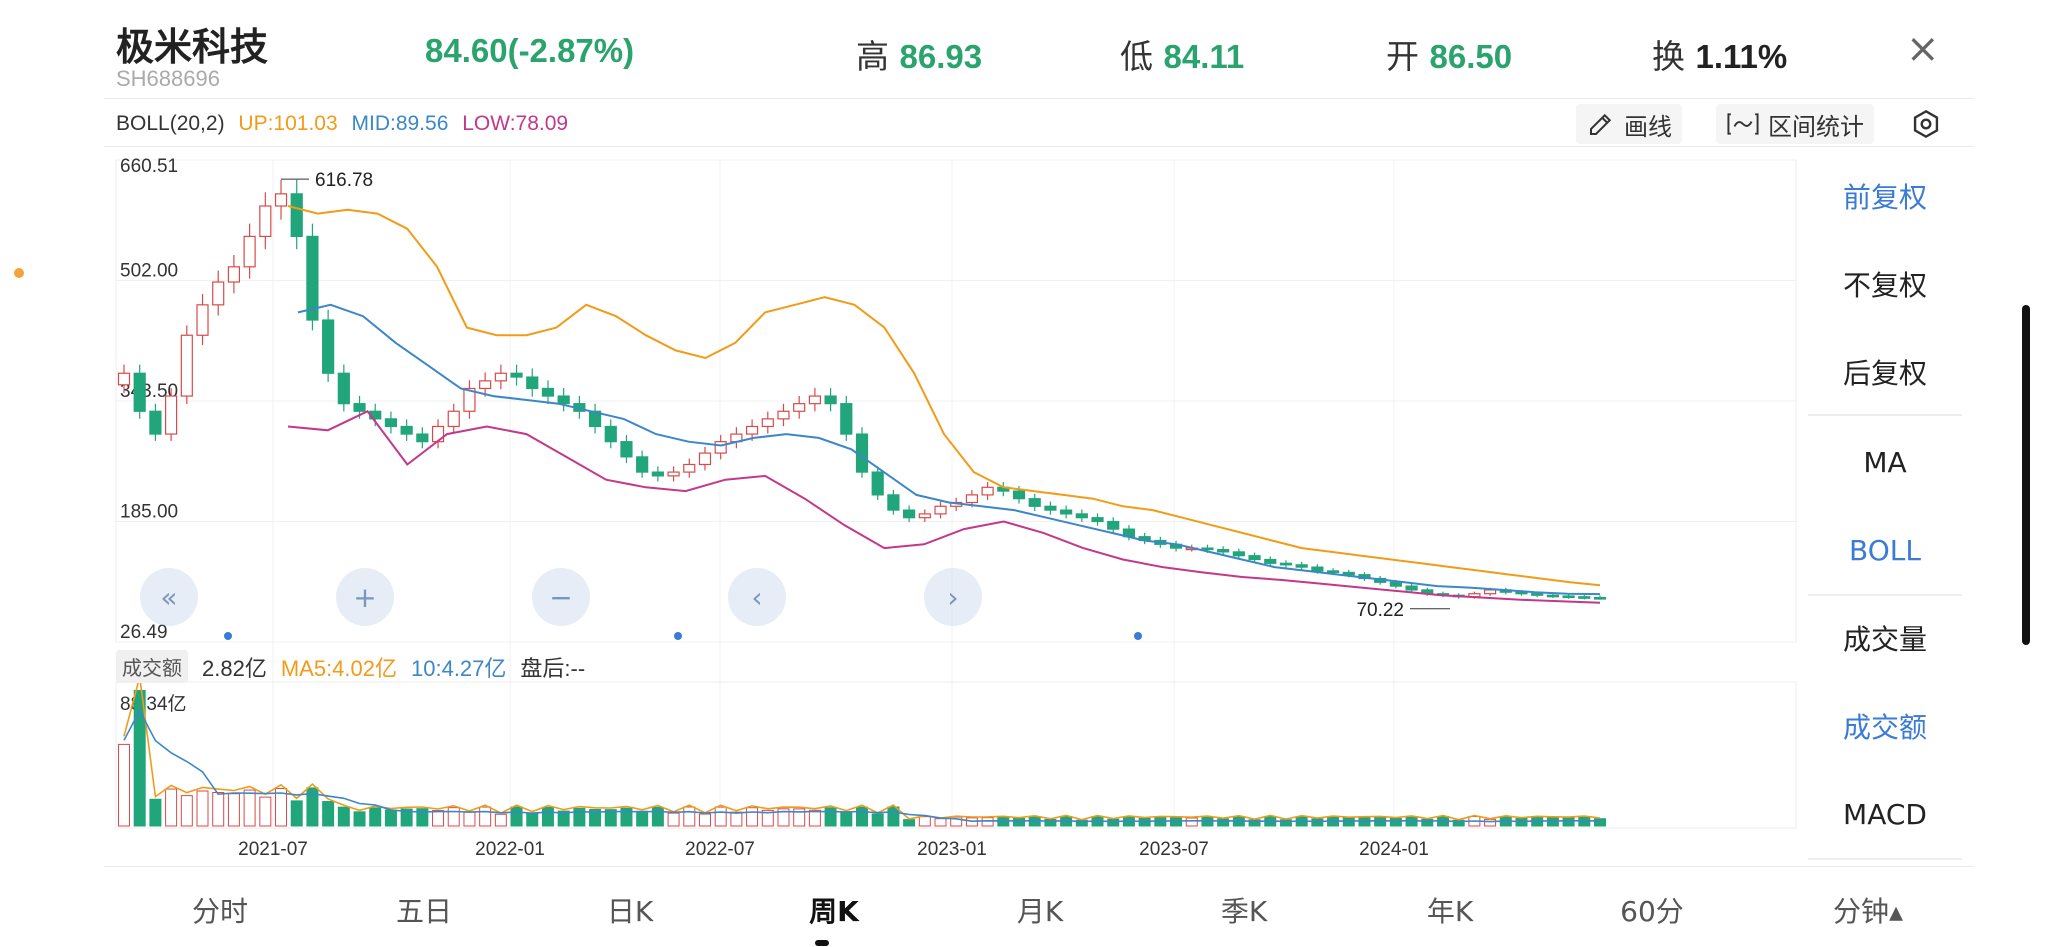 The image size is (2048, 947). What do you see at coordinates (1868, 910) in the screenshot?
I see `tab-item: 分钟▴` at bounding box center [1868, 910].